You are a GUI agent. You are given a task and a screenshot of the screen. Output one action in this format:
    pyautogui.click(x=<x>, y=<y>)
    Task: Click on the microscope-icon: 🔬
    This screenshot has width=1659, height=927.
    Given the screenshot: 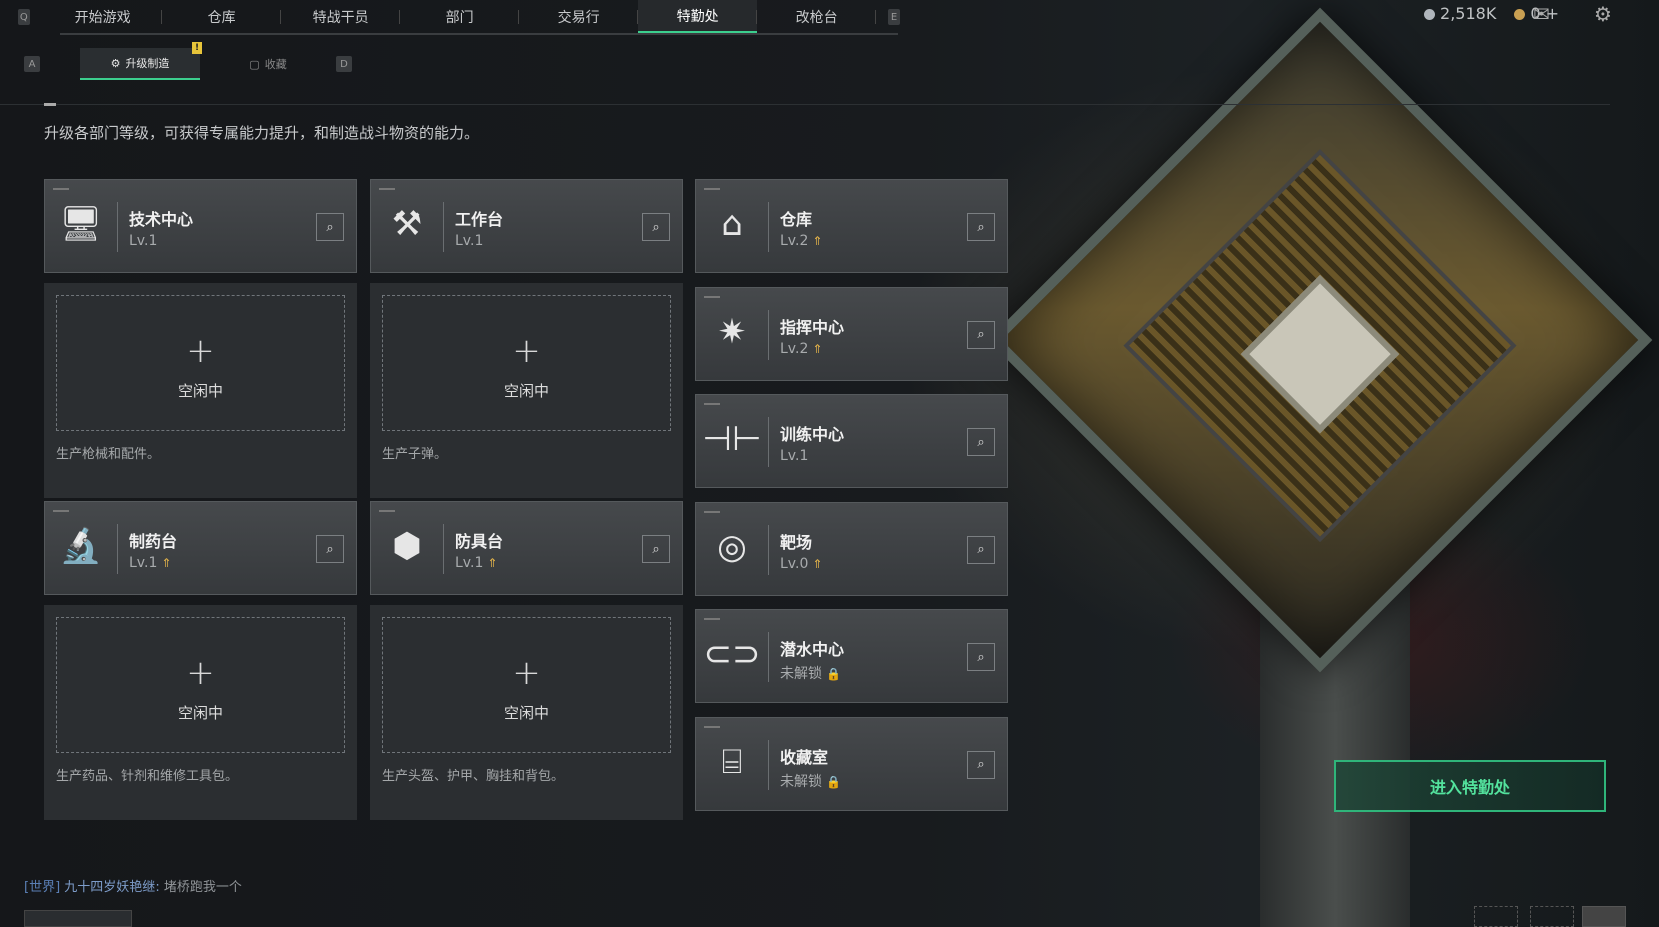 What is the action you would take?
    pyautogui.click(x=81, y=546)
    